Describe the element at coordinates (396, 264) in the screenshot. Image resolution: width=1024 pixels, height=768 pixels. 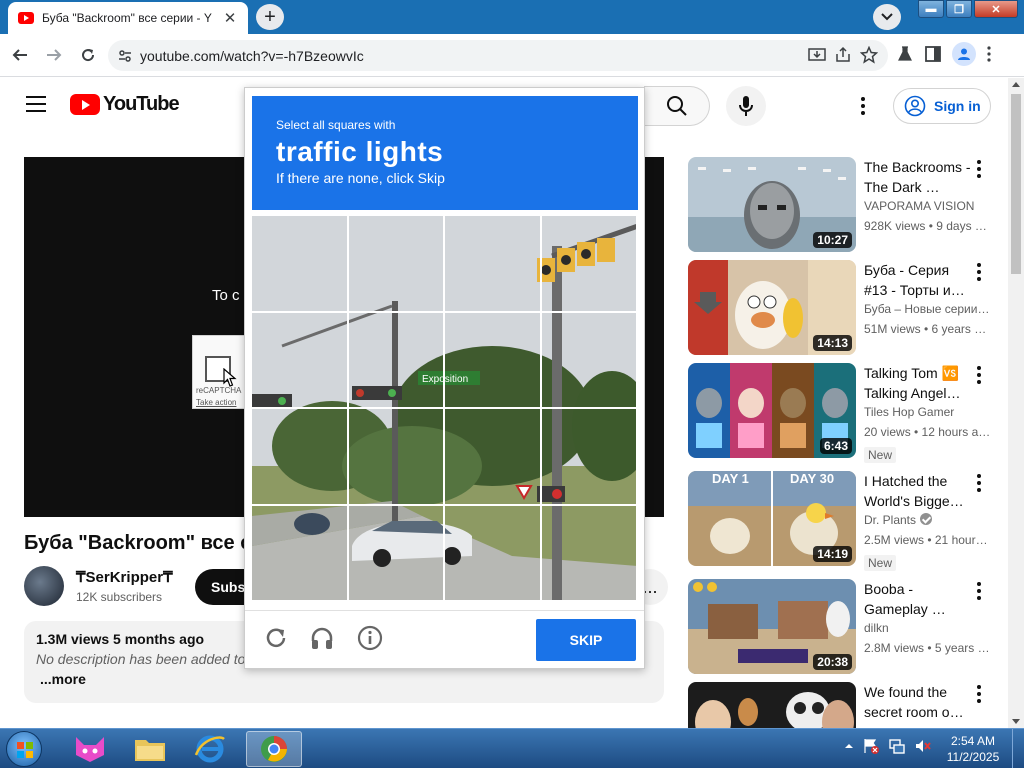
I see `tile-r1c2` at that location.